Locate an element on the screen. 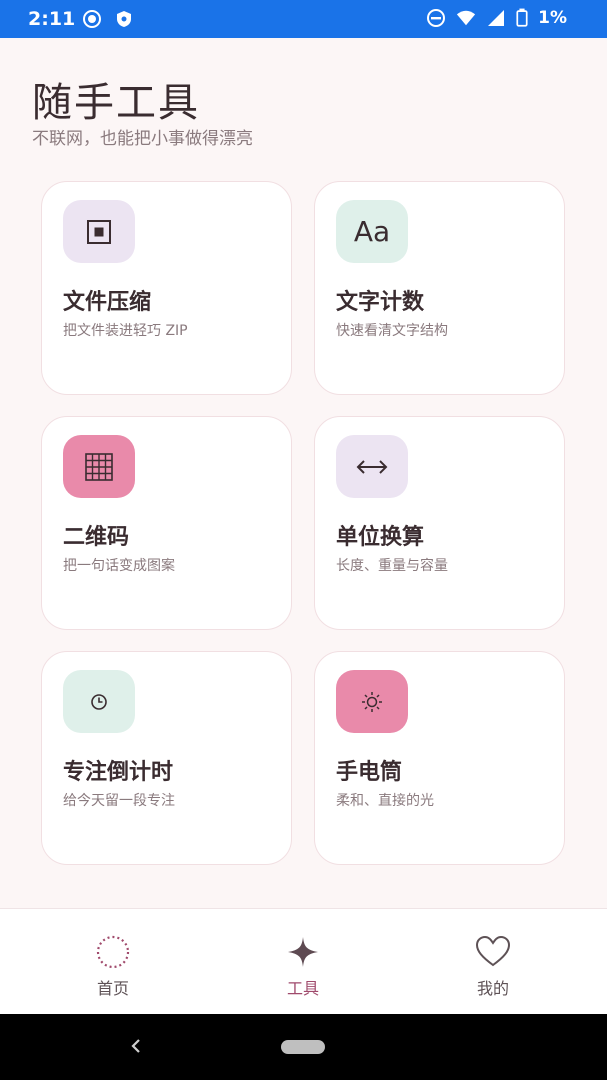  status-time: 2:11 is located at coordinates (52, 19).